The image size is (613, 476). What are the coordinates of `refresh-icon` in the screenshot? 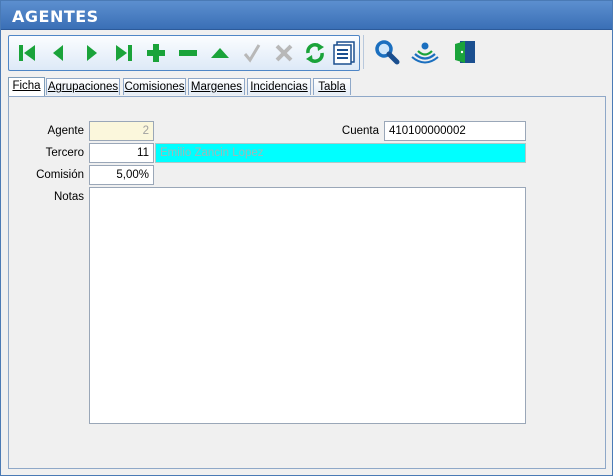 It's located at (315, 53).